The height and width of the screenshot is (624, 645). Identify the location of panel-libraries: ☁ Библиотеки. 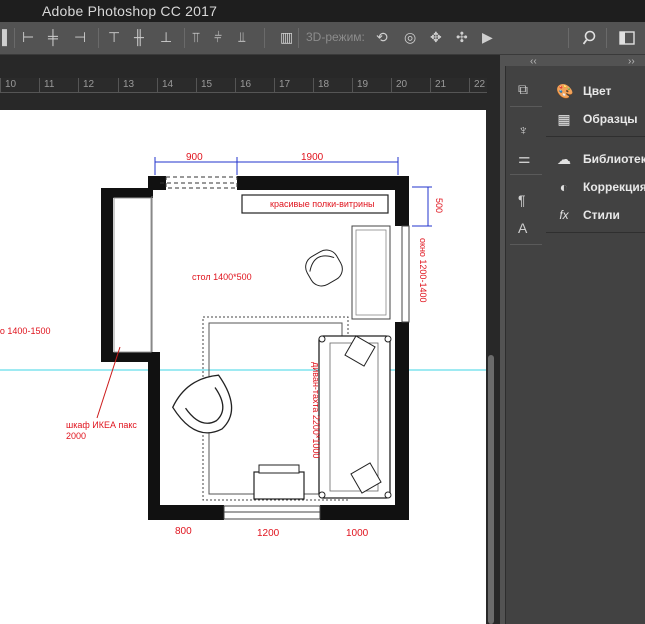
(595, 159).